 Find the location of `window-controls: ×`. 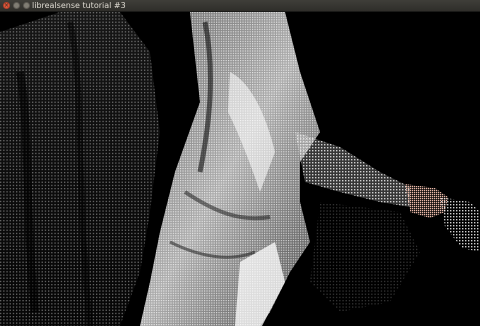

window-controls: × is located at coordinates (16, 5).